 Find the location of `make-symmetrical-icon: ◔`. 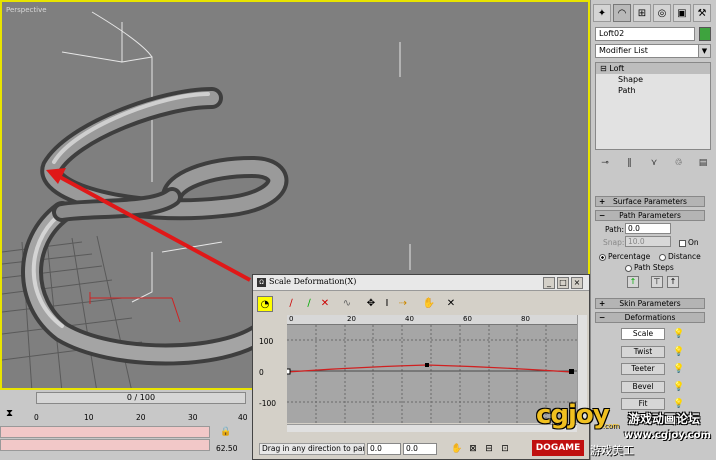

make-symmetrical-icon: ◔ is located at coordinates (265, 304).